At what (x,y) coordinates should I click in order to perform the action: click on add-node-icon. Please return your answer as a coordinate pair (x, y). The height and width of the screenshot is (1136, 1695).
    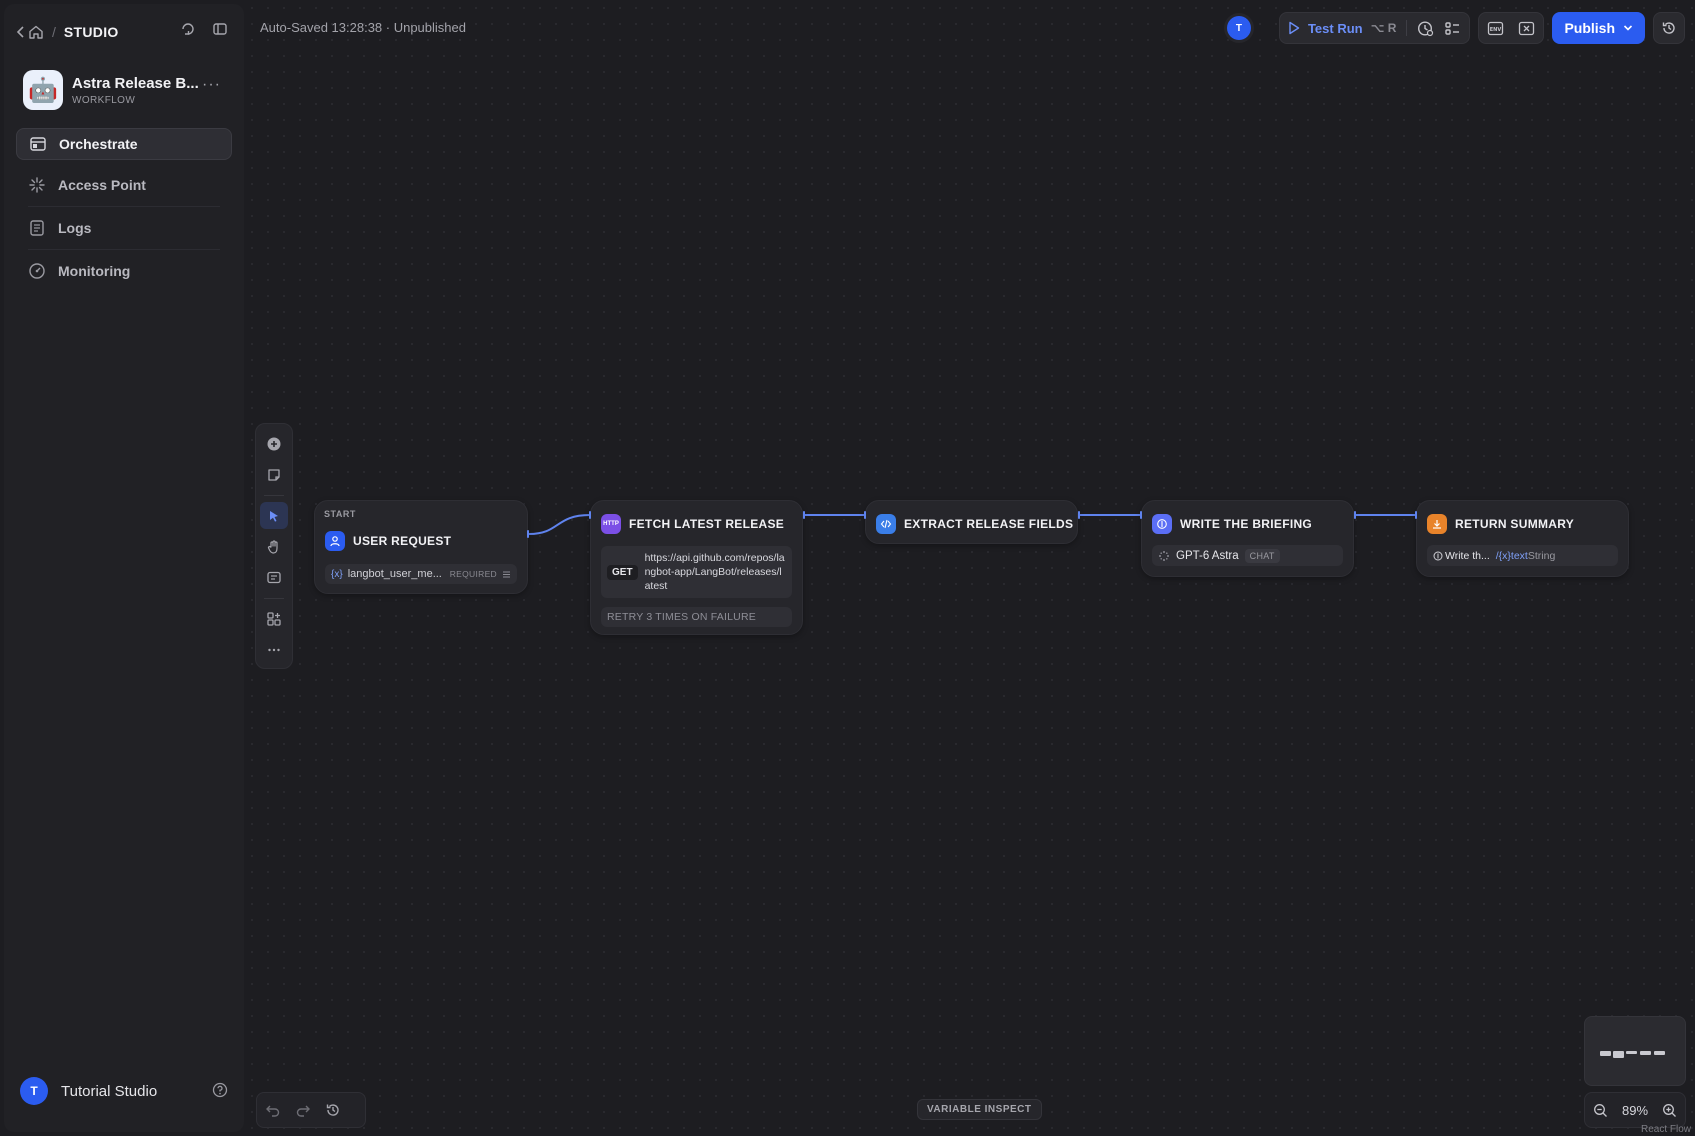
    Looking at the image, I should click on (274, 443).